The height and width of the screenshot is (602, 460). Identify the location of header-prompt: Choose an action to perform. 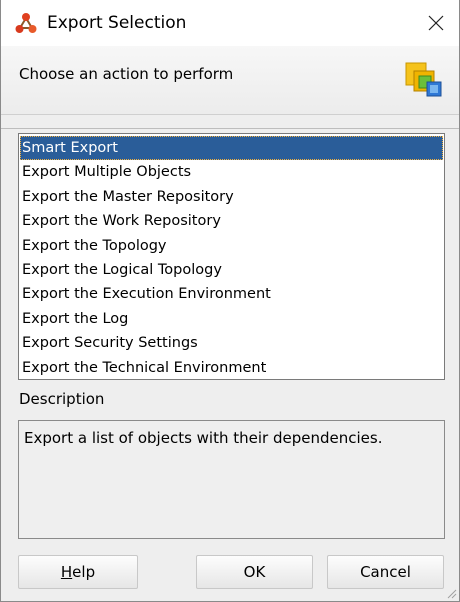
(126, 74).